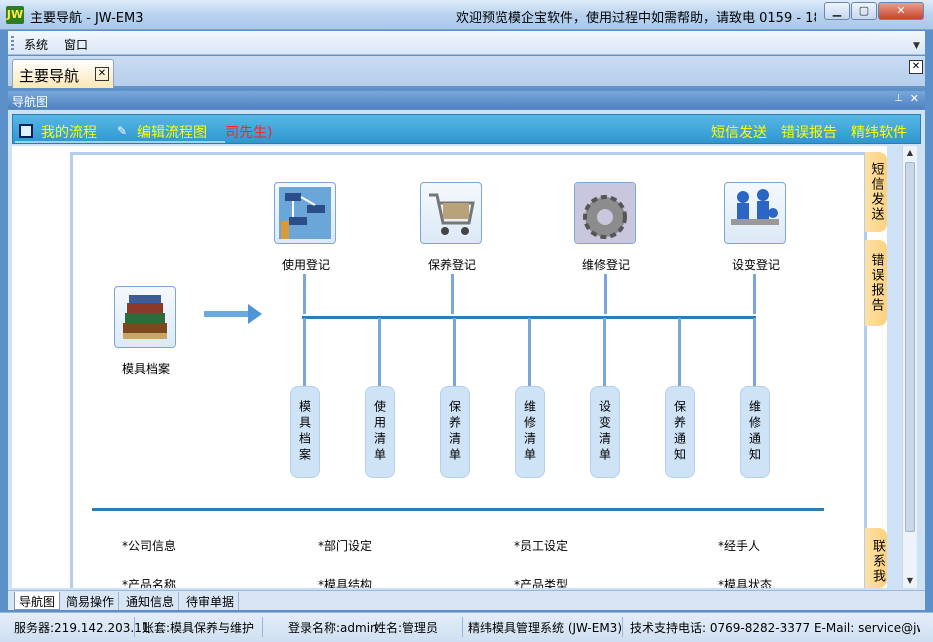 Image resolution: width=933 pixels, height=642 pixels. Describe the element at coordinates (876, 192) in the screenshot. I see `side-tab-sms: 短信发送` at that location.